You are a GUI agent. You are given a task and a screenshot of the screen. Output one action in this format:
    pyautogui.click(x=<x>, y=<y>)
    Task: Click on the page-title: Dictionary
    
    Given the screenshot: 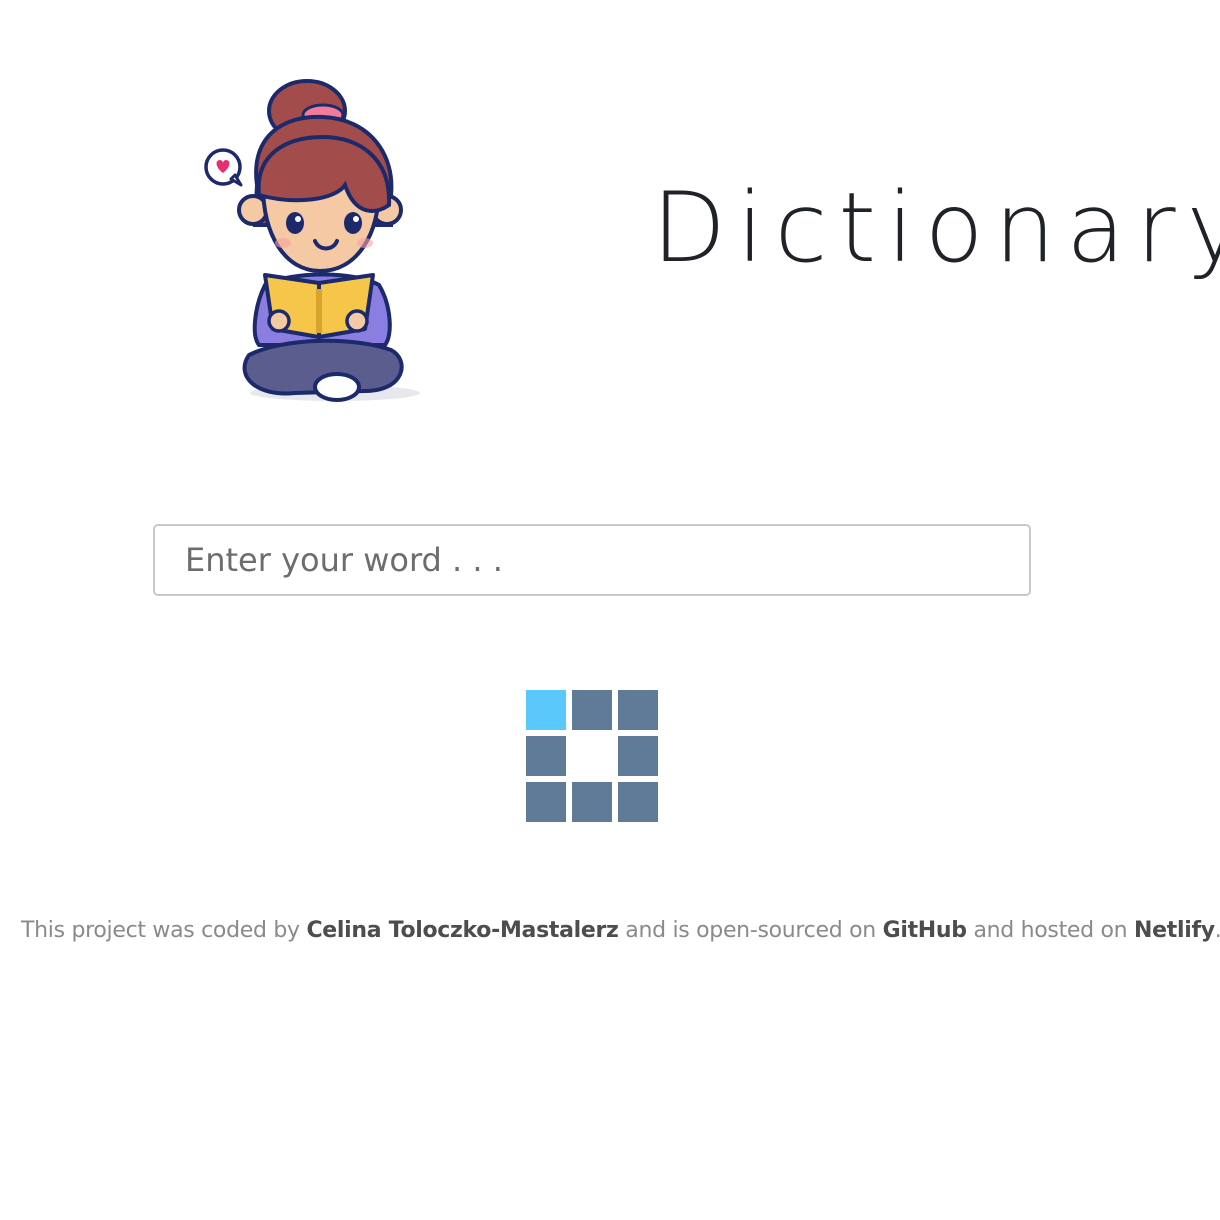 What is the action you would take?
    pyautogui.click(x=936, y=228)
    